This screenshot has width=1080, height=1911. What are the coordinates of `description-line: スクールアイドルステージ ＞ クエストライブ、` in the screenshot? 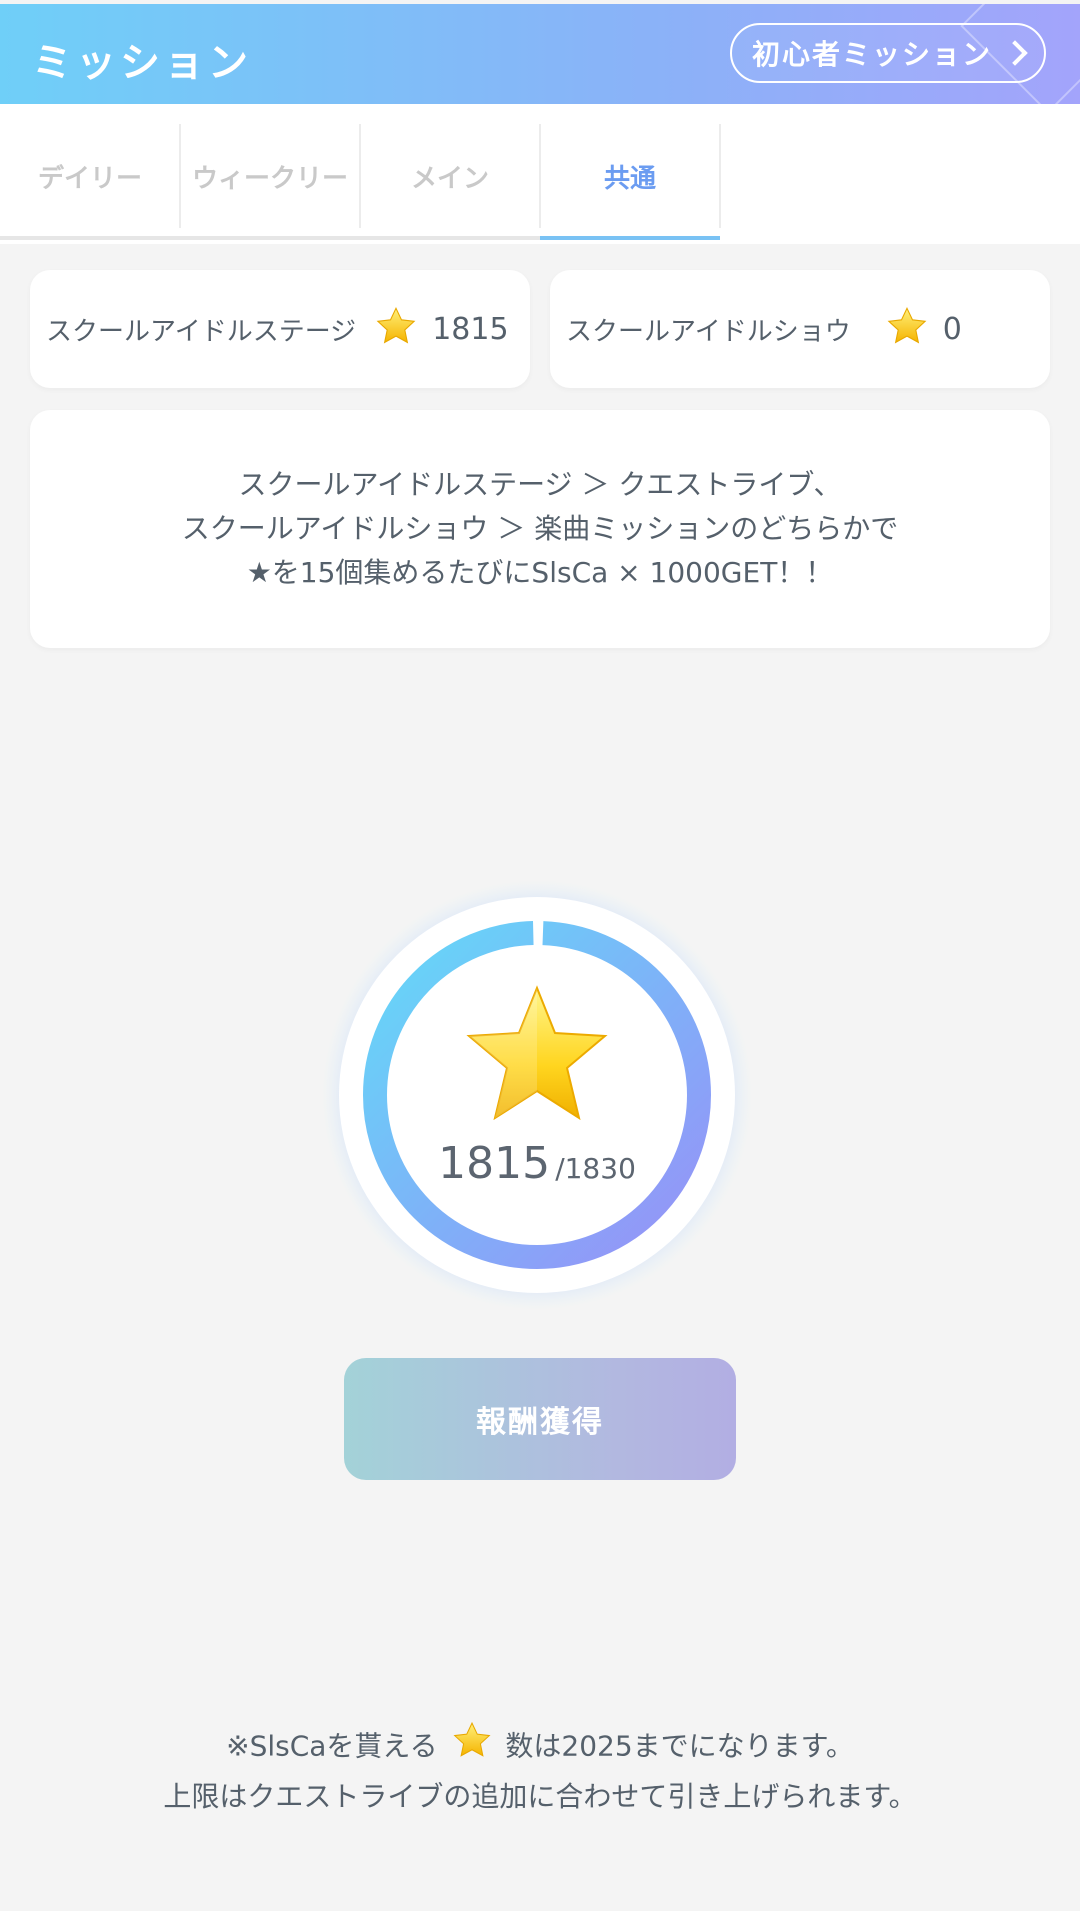 It's located at (540, 484).